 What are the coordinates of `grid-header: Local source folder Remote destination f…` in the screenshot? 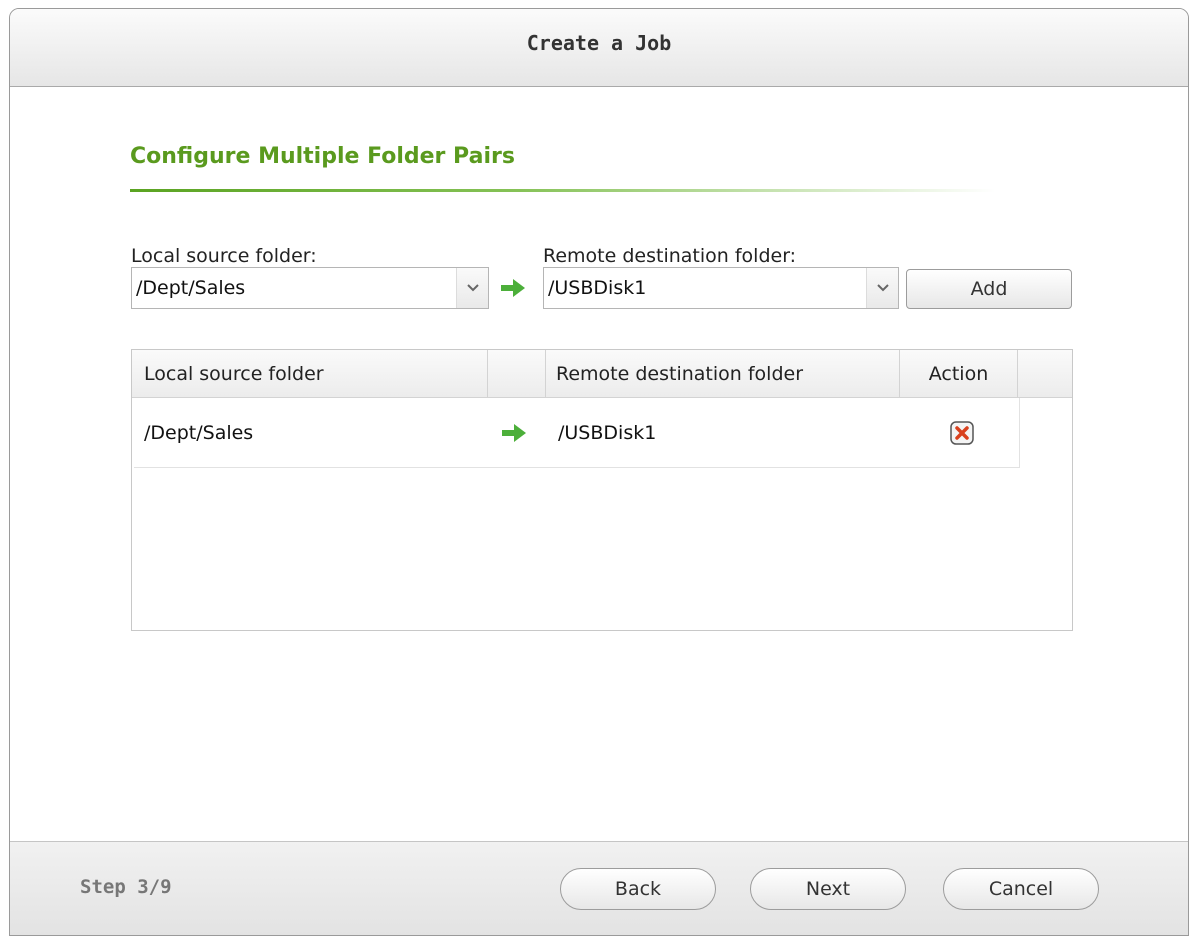 It's located at (602, 374).